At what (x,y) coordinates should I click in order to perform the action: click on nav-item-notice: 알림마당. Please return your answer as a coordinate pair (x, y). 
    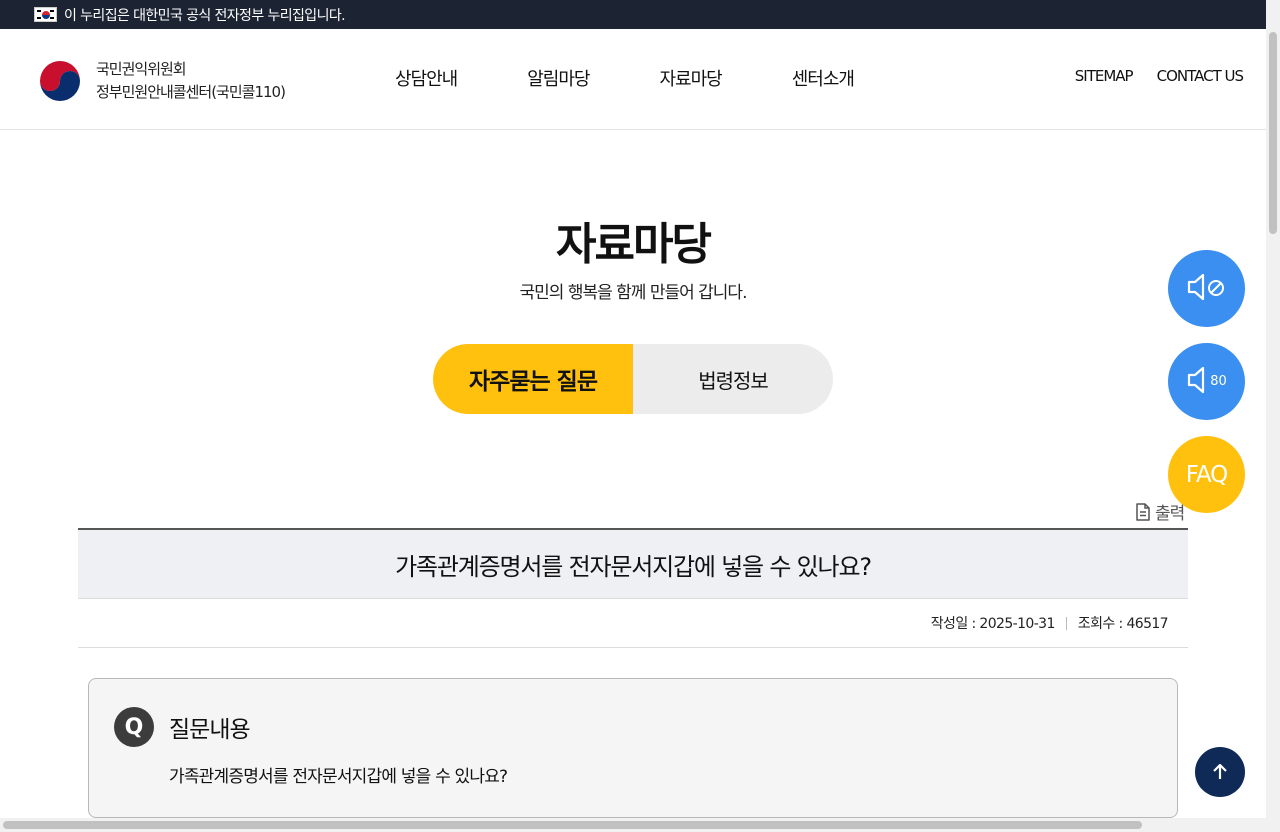
    Looking at the image, I should click on (558, 78).